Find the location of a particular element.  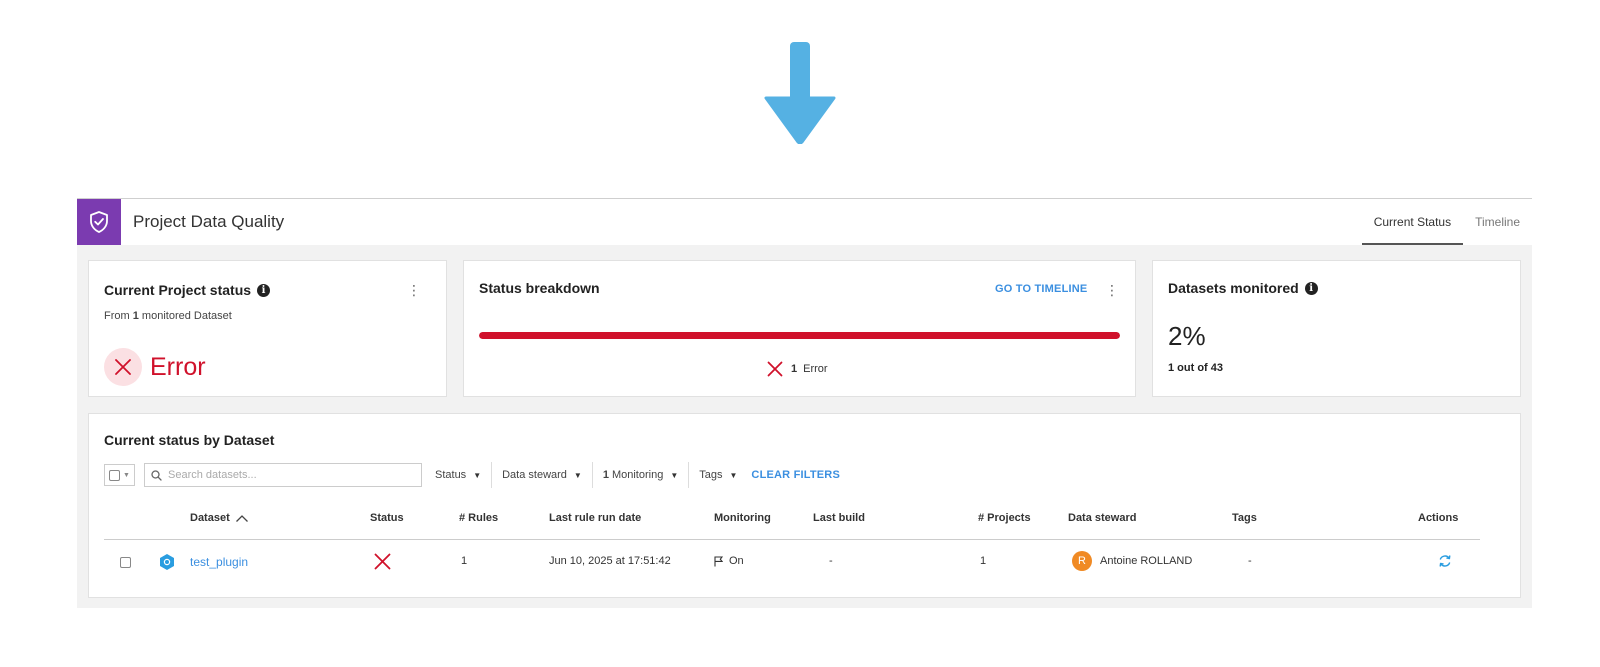

row-monitoring-cell: On is located at coordinates (729, 561).